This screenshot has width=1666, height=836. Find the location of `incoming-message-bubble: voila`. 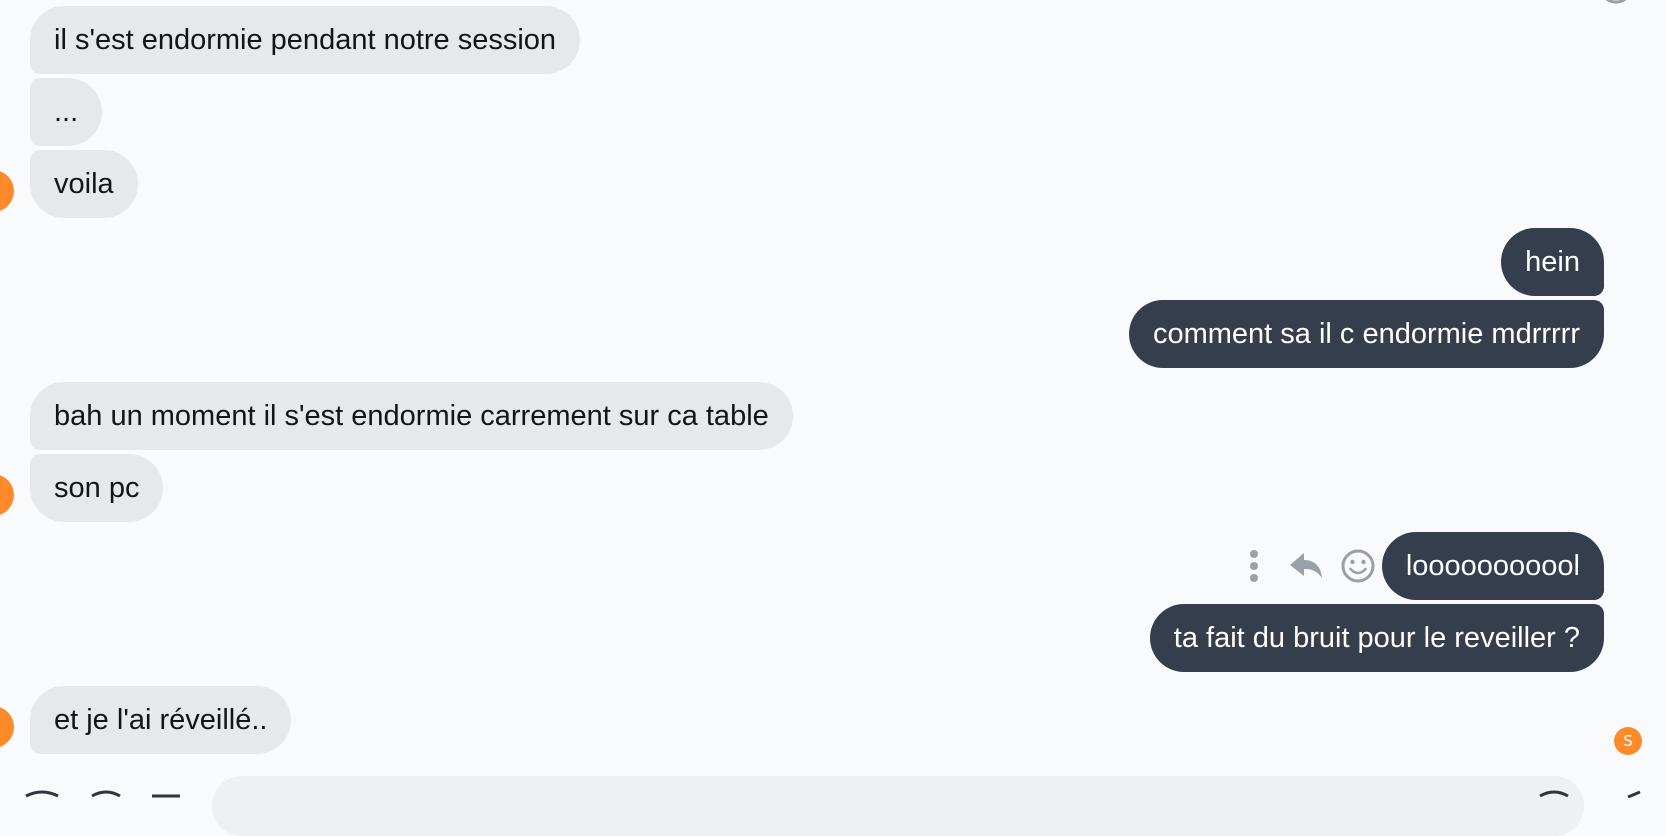

incoming-message-bubble: voila is located at coordinates (84, 184).